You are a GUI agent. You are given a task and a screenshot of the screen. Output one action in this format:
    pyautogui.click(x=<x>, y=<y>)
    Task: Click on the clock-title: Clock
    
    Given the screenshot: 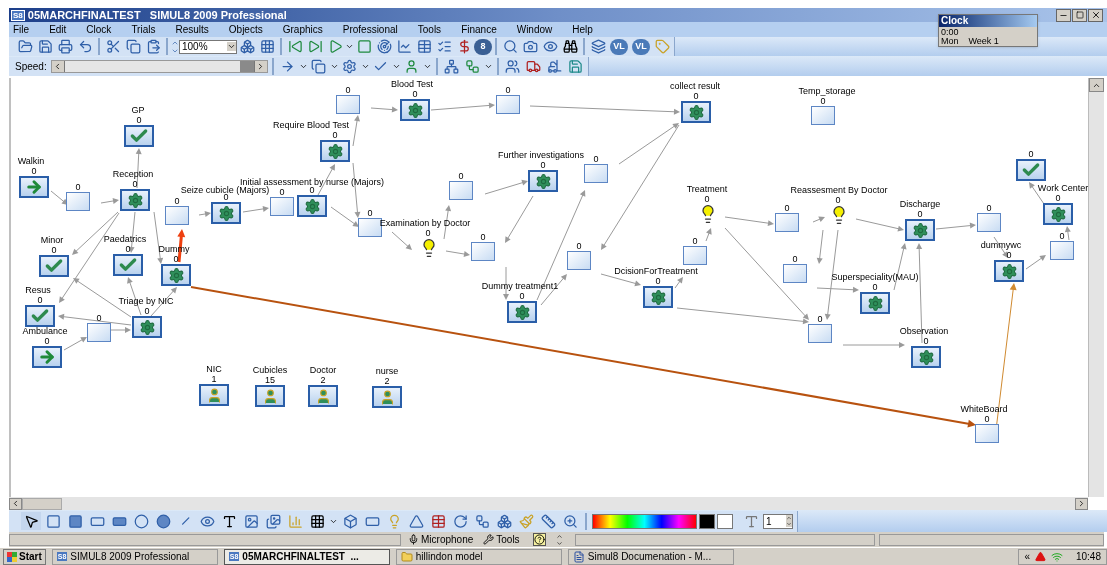 What is the action you would take?
    pyautogui.click(x=988, y=21)
    